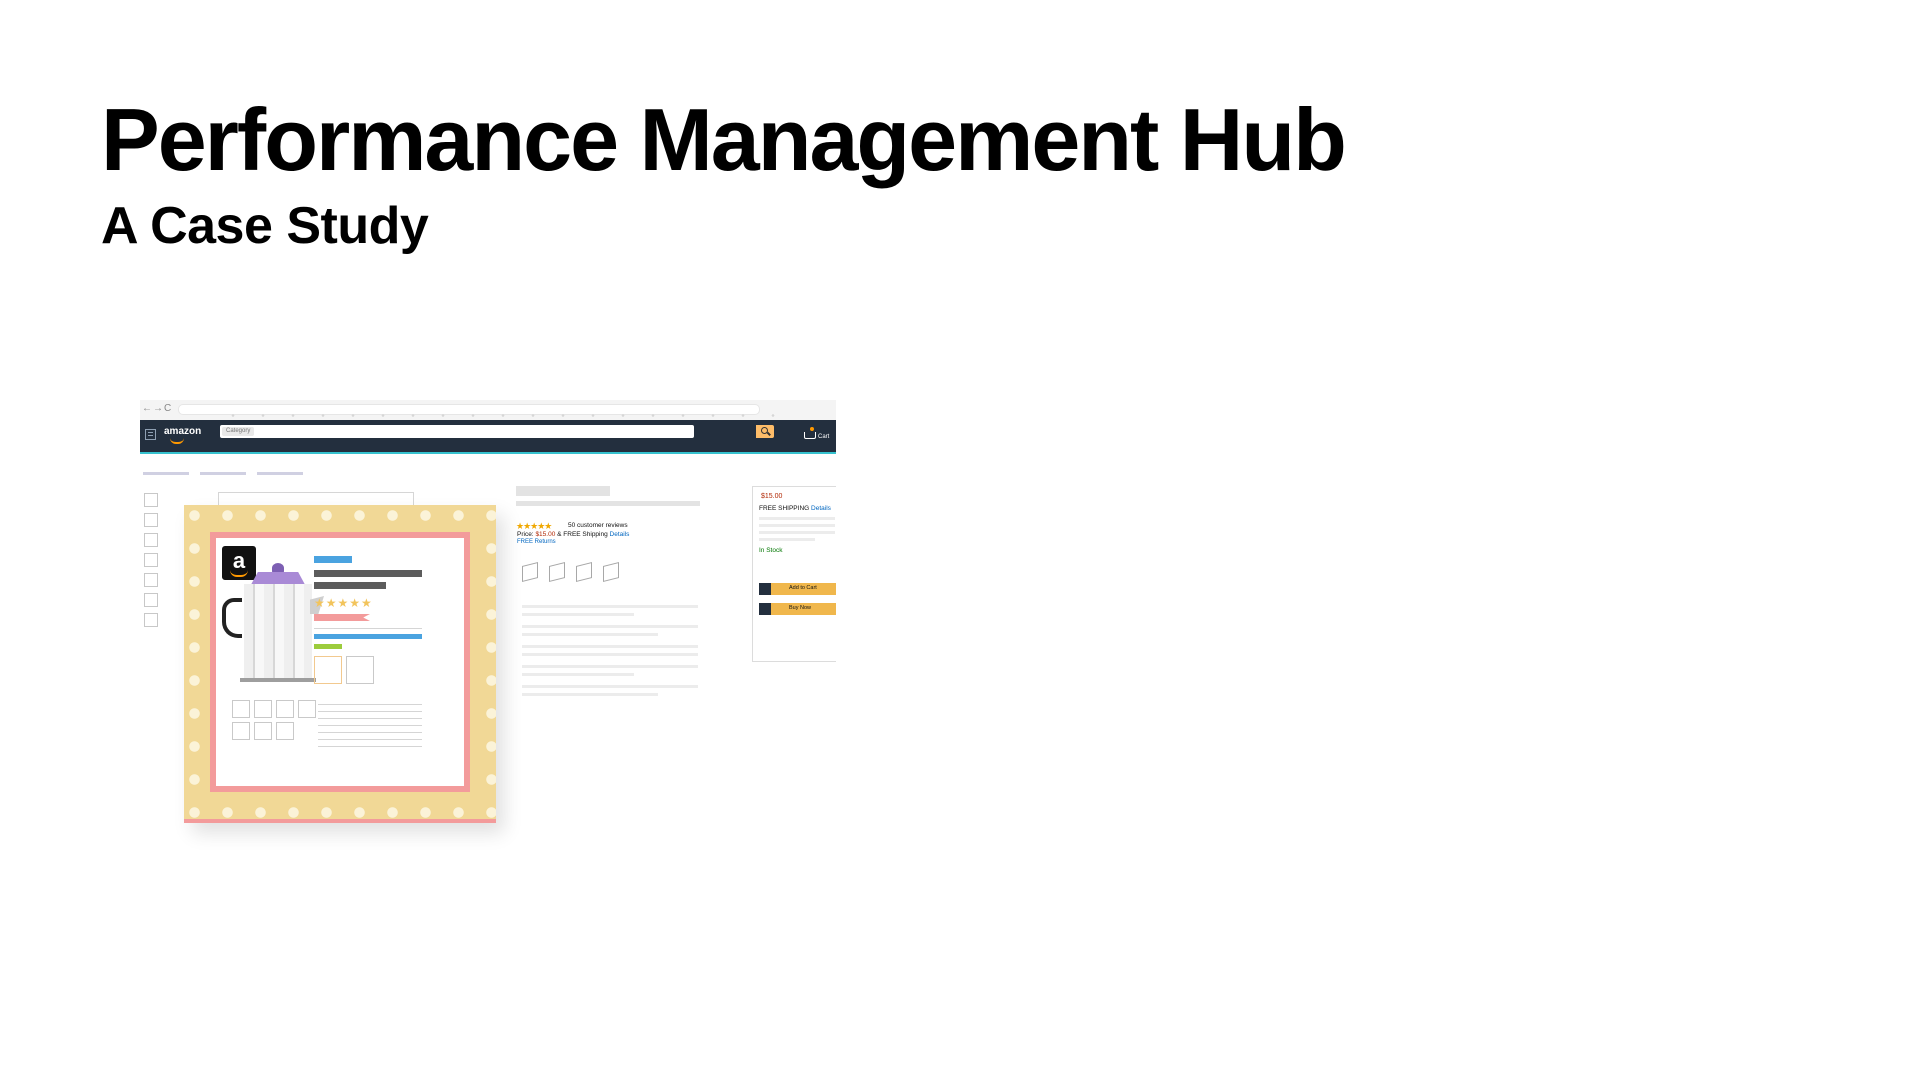  Describe the element at coordinates (157, 408) in the screenshot. I see `browser-nav-icons: ←→C` at that location.